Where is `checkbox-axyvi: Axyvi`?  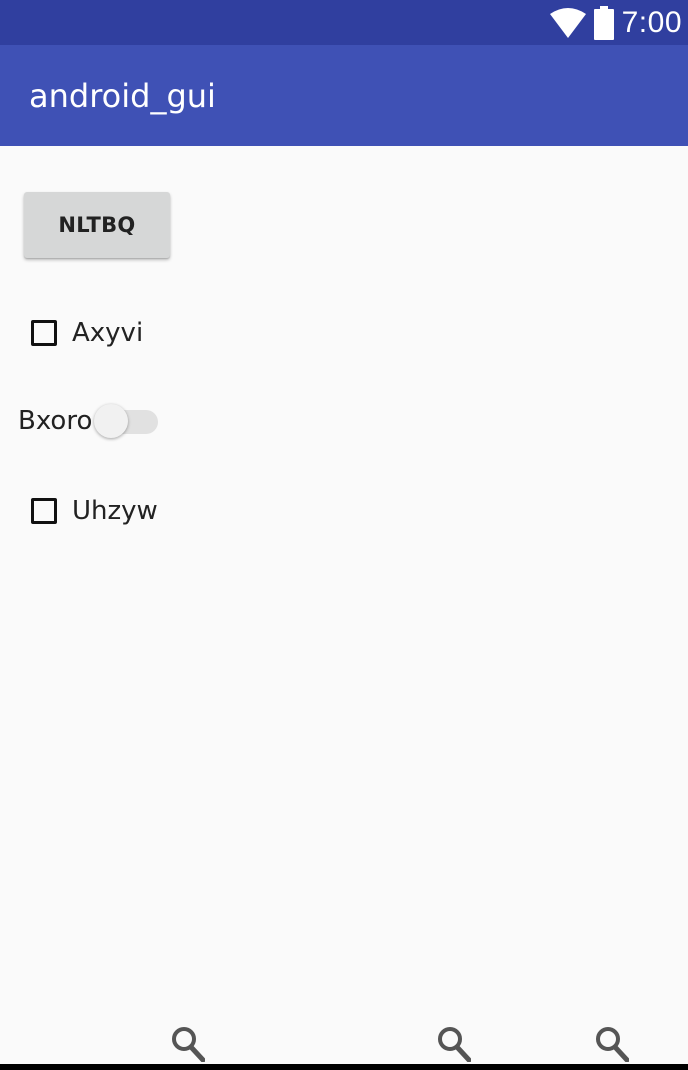
checkbox-axyvi: Axyvi is located at coordinates (87, 333).